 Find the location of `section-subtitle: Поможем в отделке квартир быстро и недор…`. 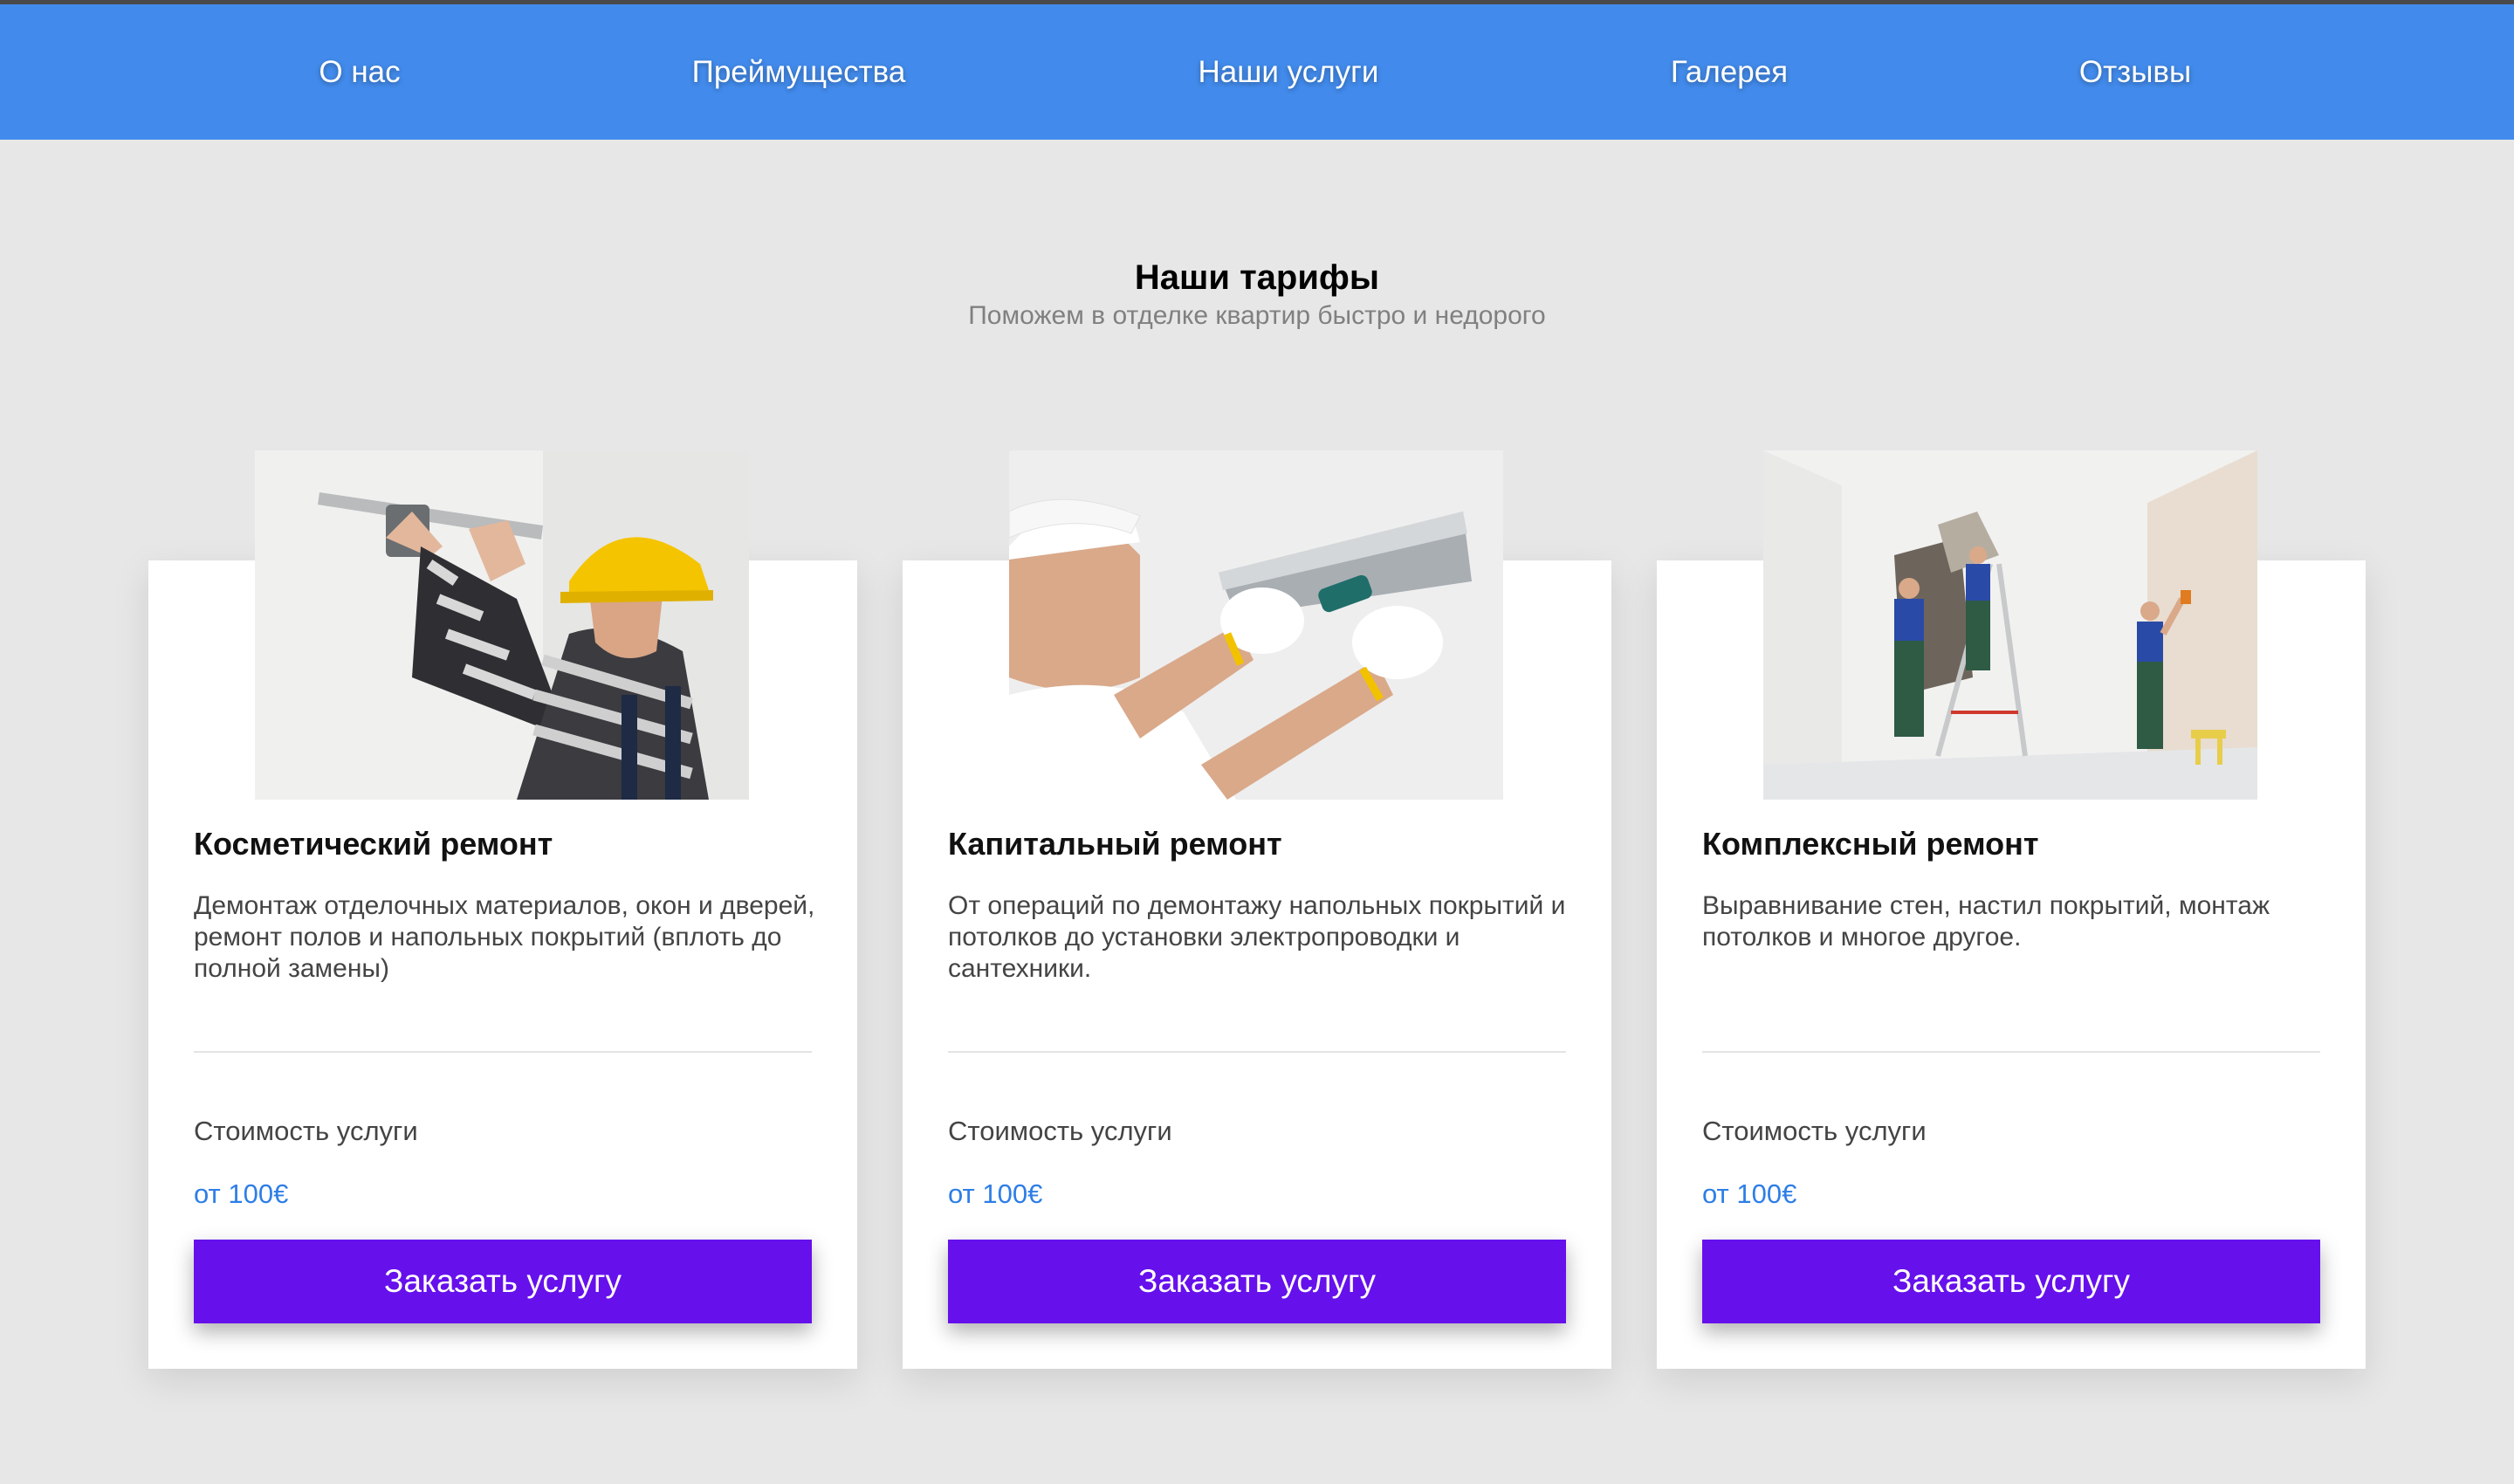

section-subtitle: Поможем в отделке квартир быстро и недор… is located at coordinates (1257, 315).